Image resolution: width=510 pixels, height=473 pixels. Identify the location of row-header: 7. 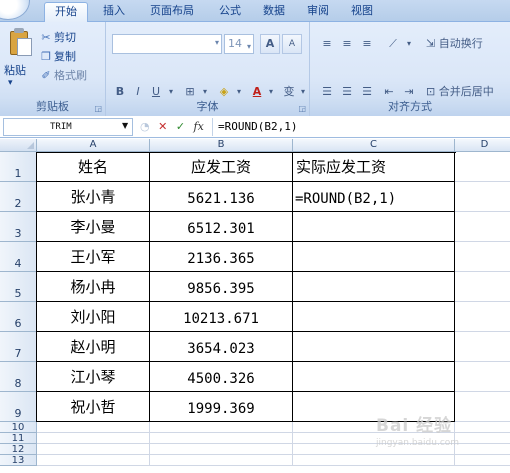
(18, 347).